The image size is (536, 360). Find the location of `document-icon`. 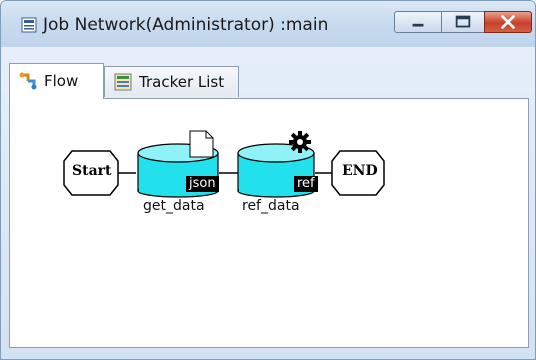

document-icon is located at coordinates (201, 144).